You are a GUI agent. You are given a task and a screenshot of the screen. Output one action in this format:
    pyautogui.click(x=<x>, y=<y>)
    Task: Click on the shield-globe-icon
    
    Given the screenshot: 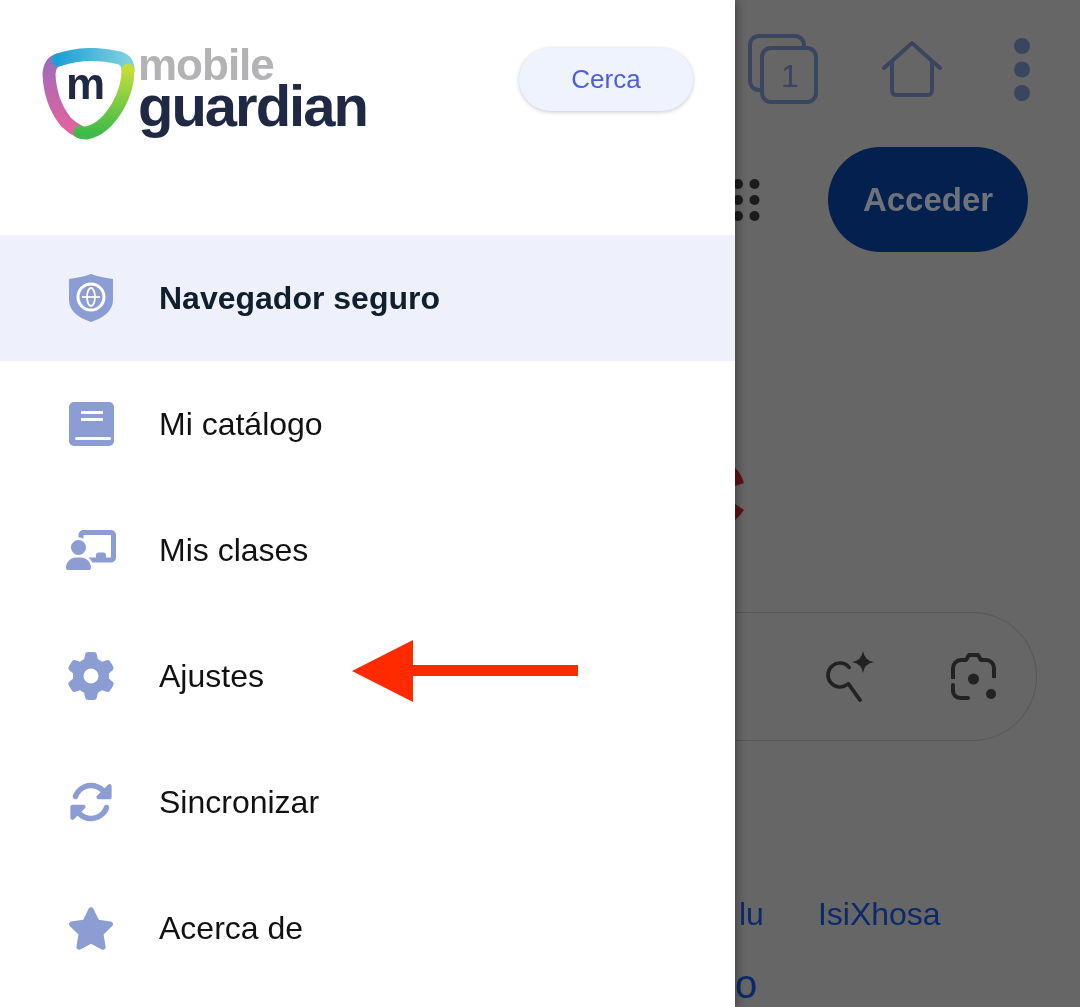 What is the action you would take?
    pyautogui.click(x=91, y=298)
    